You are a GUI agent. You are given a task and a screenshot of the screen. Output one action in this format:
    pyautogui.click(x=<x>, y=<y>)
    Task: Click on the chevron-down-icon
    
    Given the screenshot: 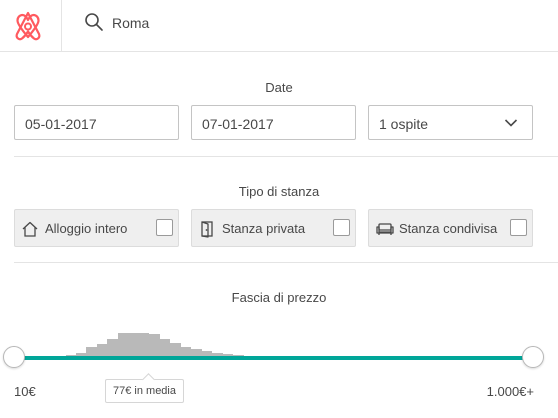 What is the action you would take?
    pyautogui.click(x=511, y=123)
    